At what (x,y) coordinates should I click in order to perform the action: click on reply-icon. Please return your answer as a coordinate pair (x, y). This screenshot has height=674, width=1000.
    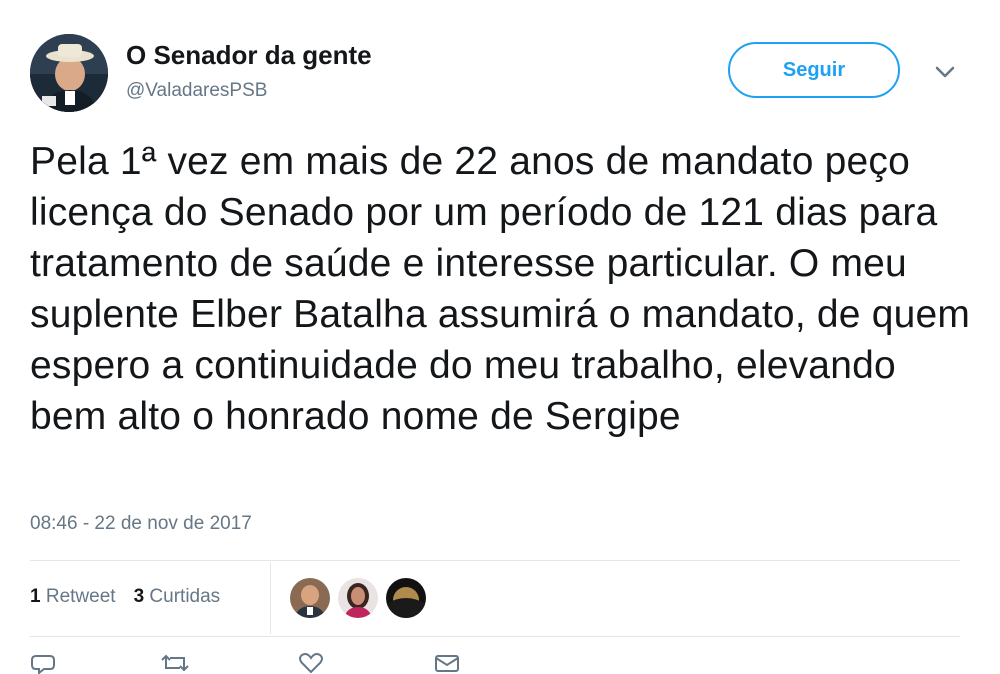
    Looking at the image, I should click on (43, 663).